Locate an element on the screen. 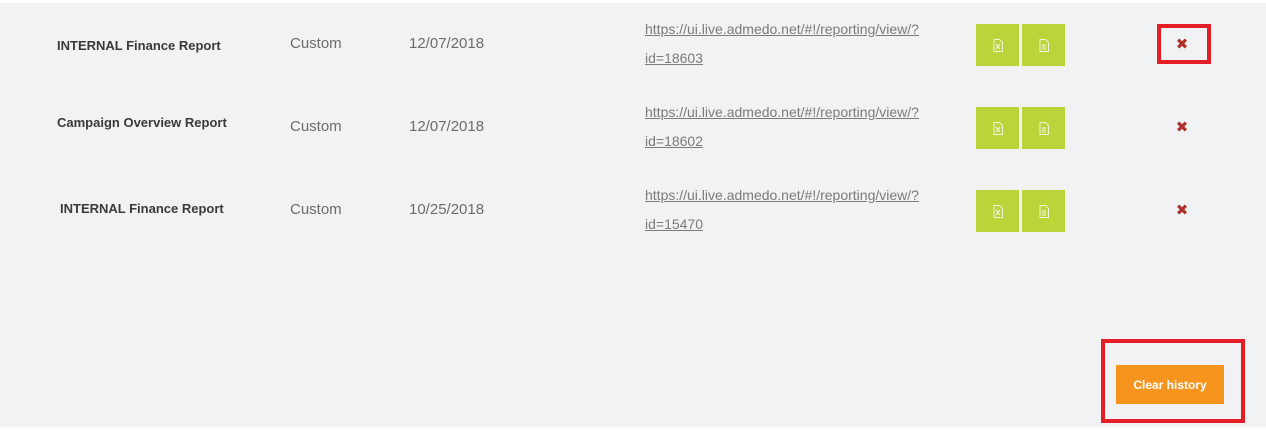 This screenshot has height=430, width=1266. report-name: Campaign Overview Report is located at coordinates (142, 122).